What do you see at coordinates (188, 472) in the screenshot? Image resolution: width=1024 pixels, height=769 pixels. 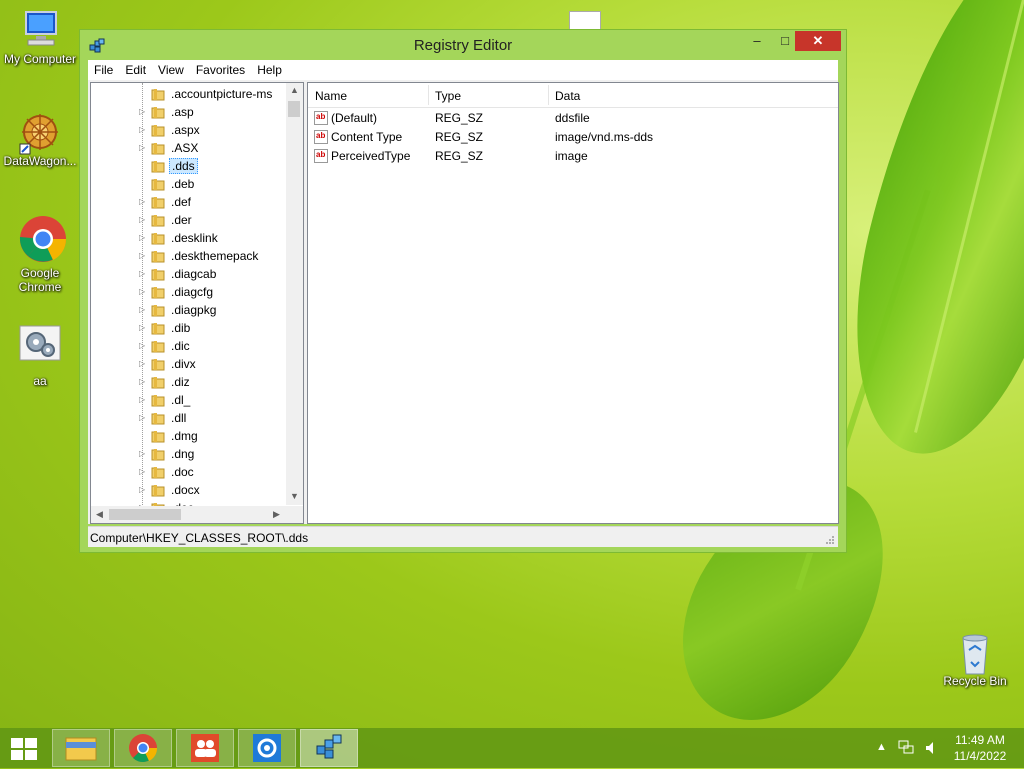 I see `tree-item: ▷ .doc` at bounding box center [188, 472].